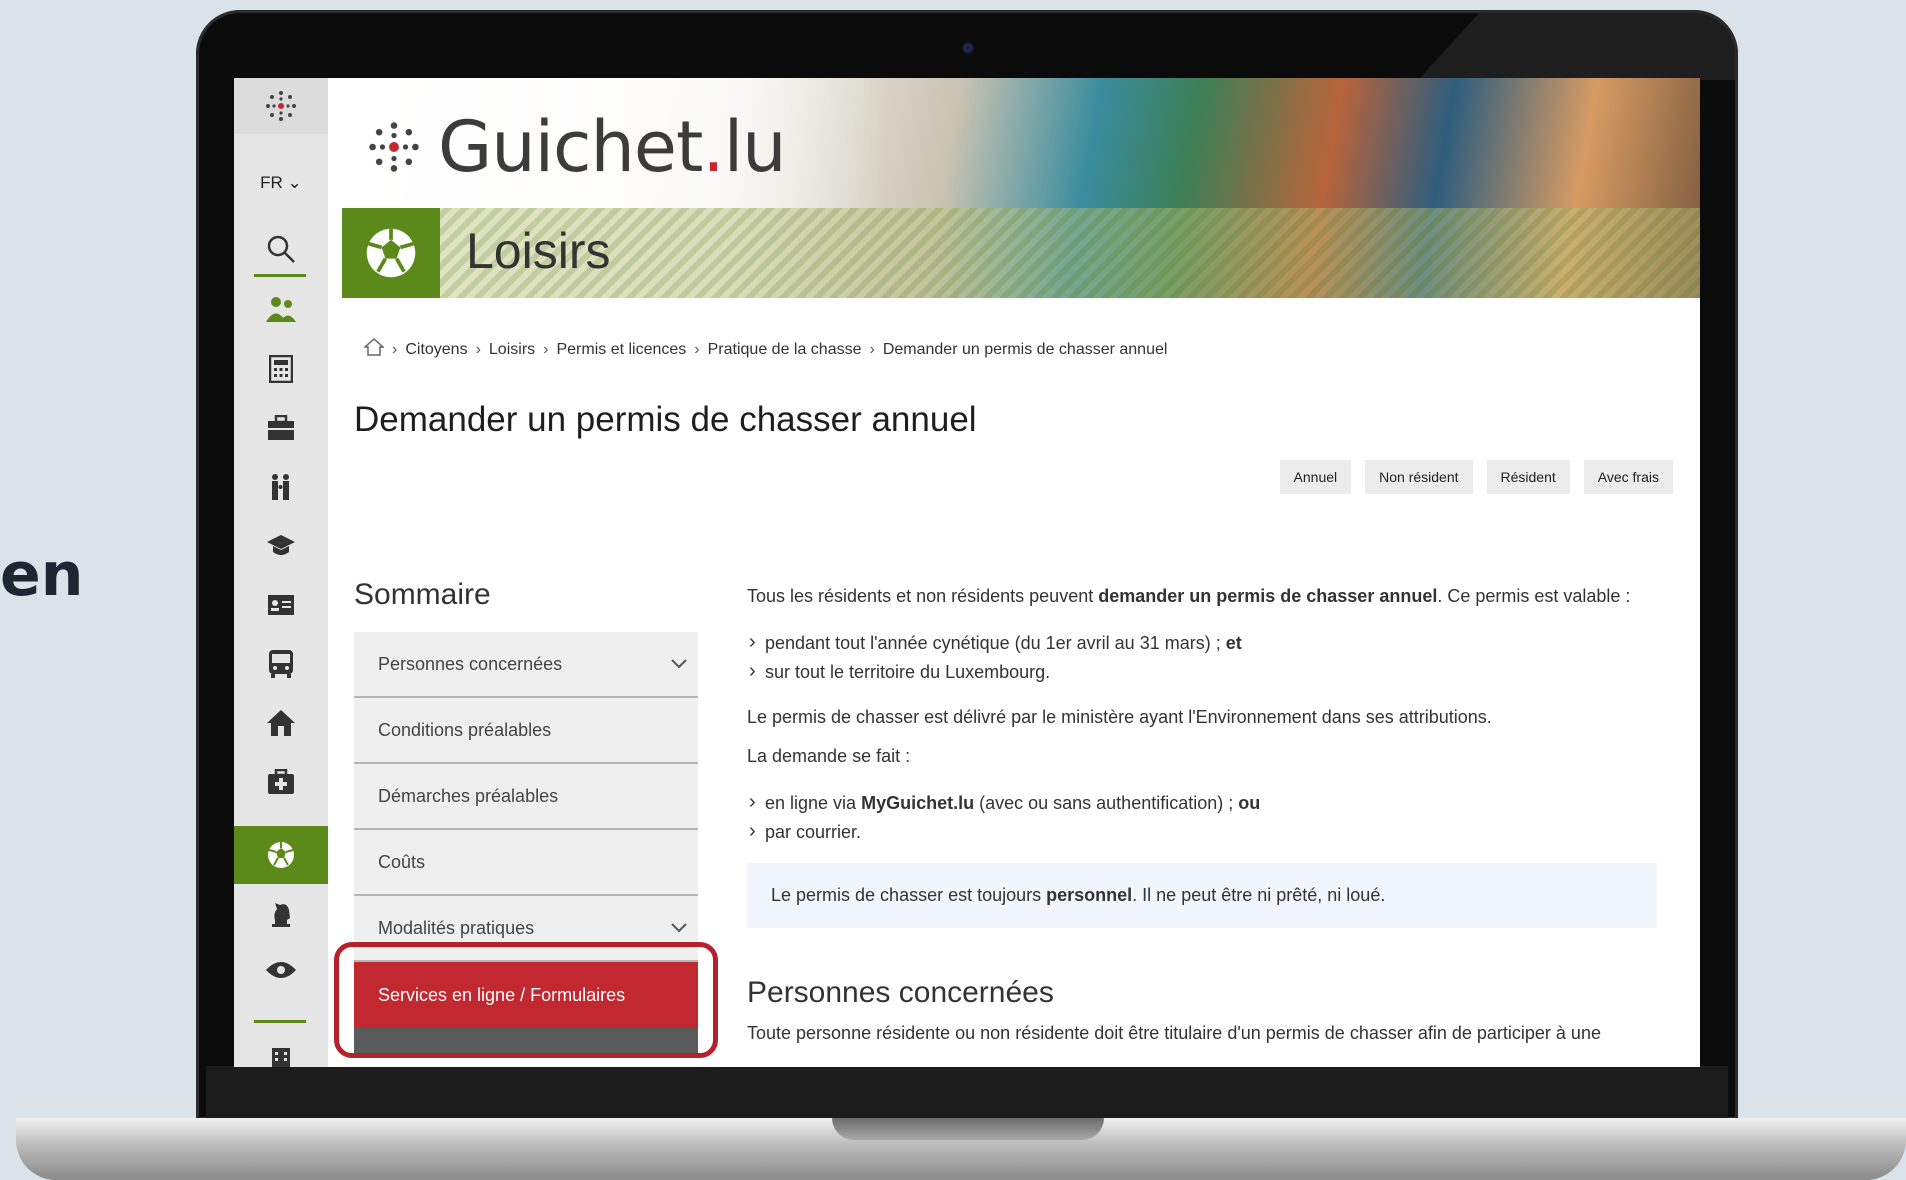  I want to click on breadcrumb-current: Demander un permis de chasser annuel, so click(1025, 349).